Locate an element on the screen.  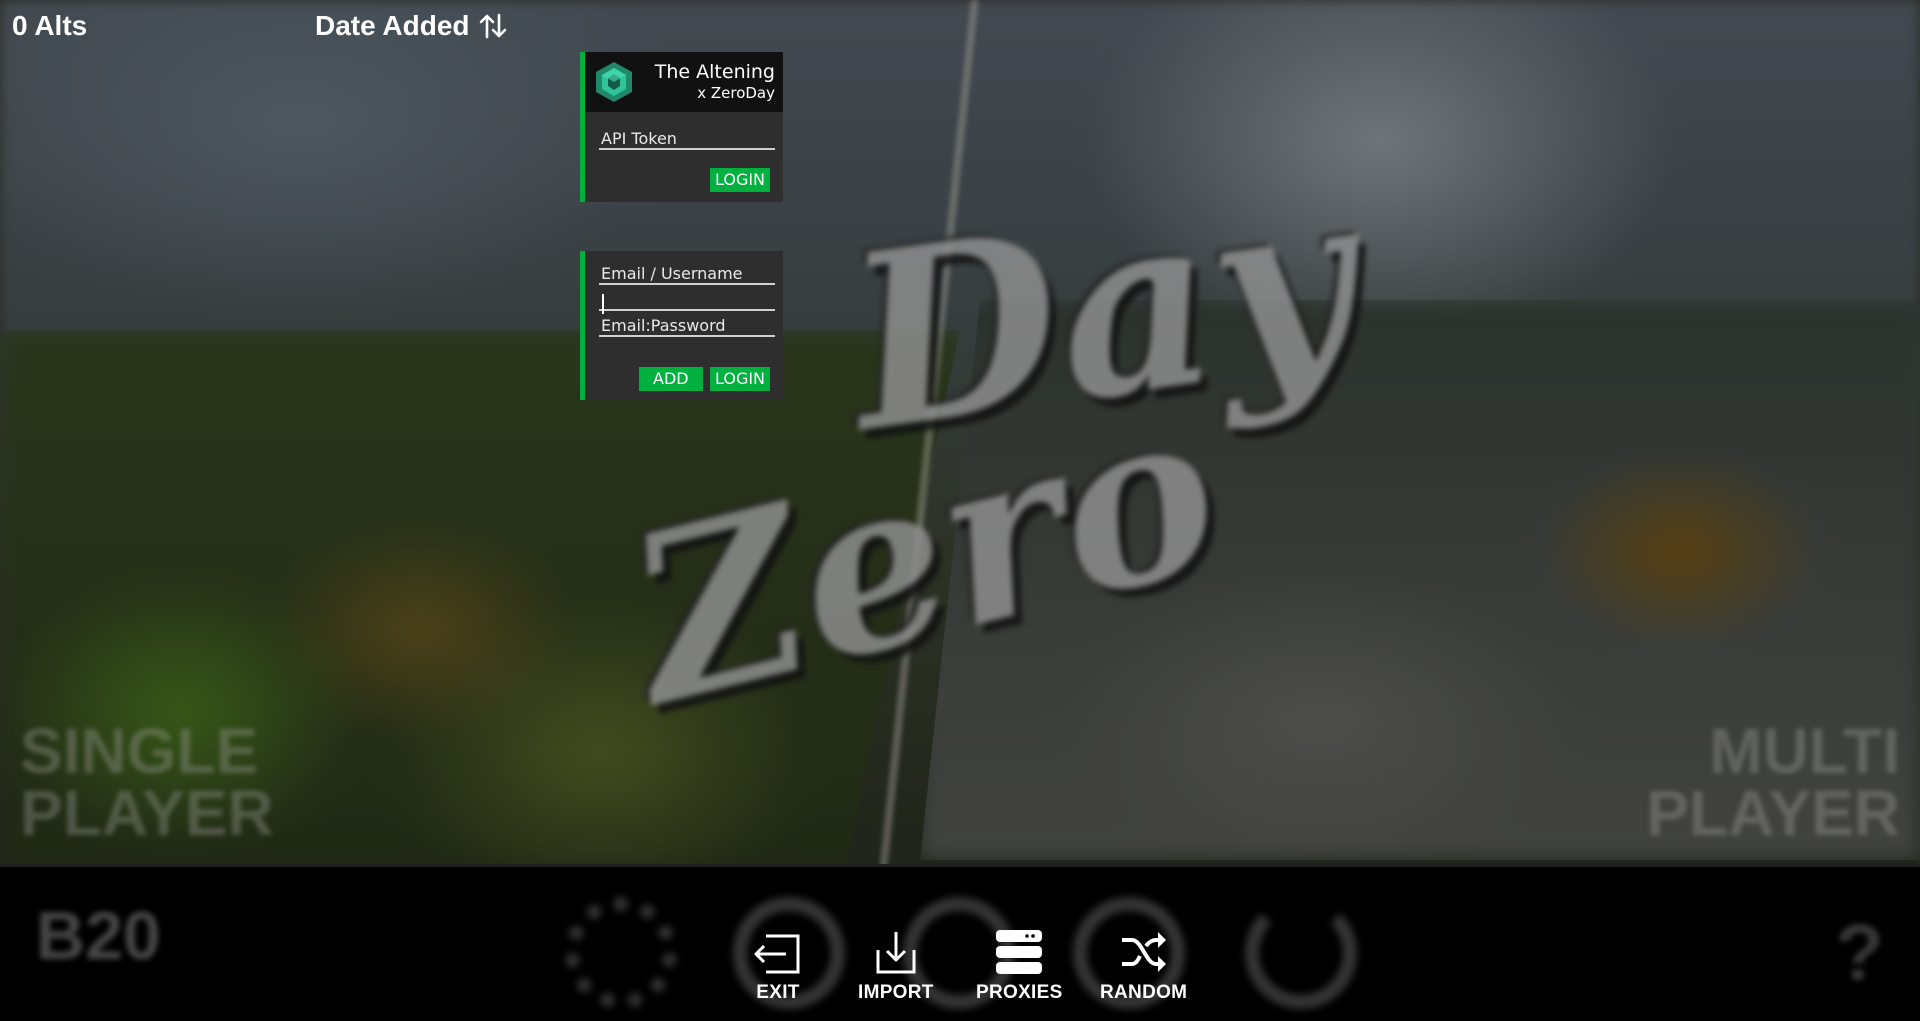
altening-login-button: LOGIN is located at coordinates (740, 180).